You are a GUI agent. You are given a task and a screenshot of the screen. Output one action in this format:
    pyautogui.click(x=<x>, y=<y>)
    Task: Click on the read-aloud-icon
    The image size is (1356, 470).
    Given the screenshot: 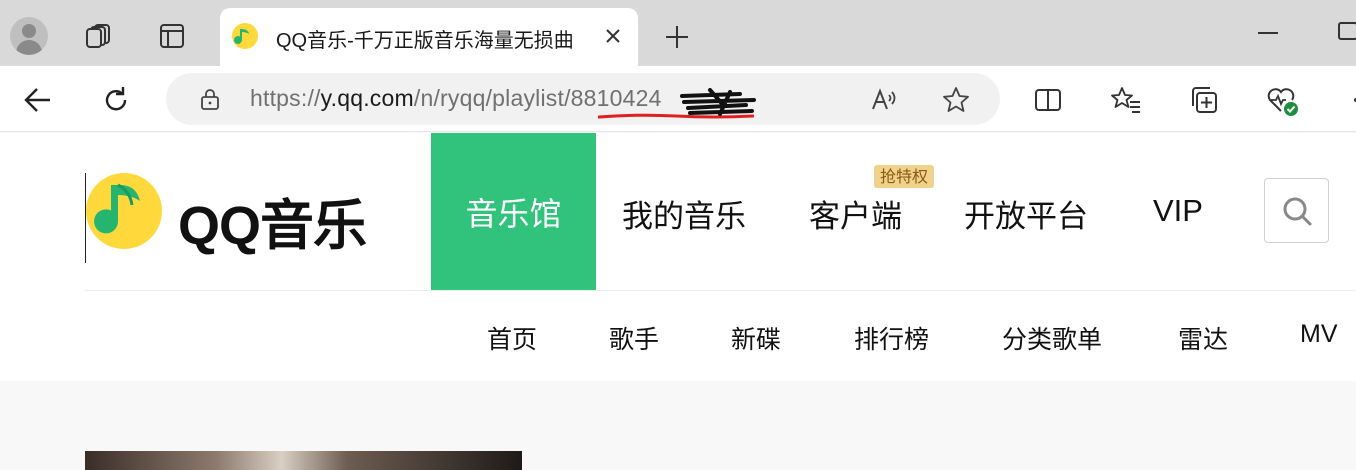 What is the action you would take?
    pyautogui.click(x=884, y=100)
    